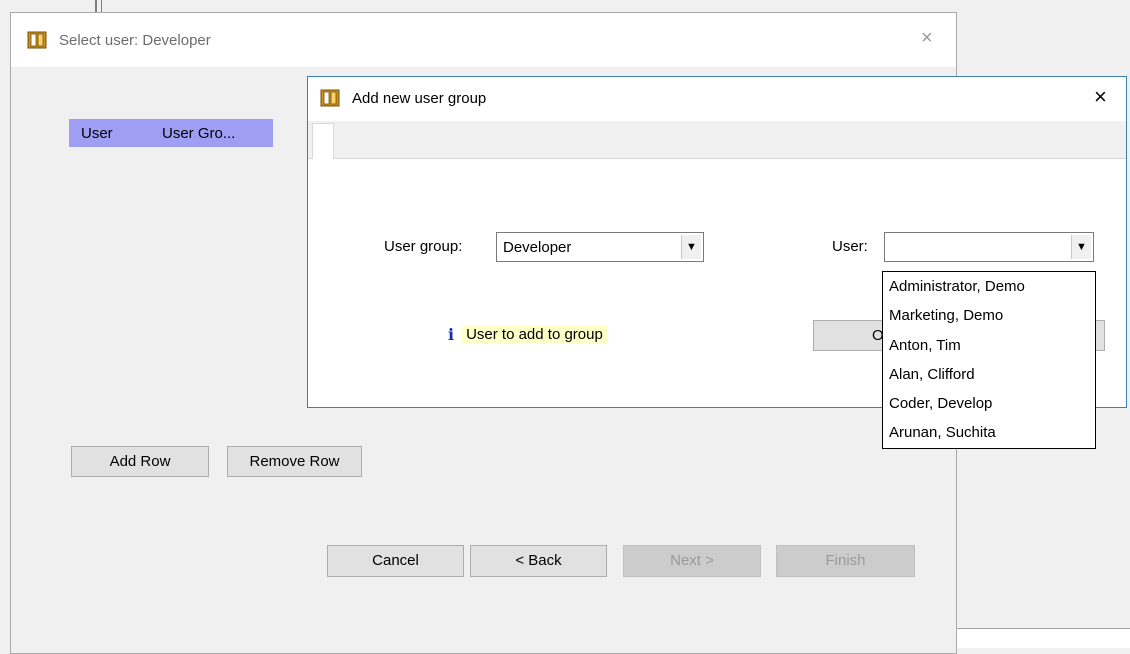 This screenshot has height=654, width=1130. I want to click on next-button: Next >, so click(692, 561).